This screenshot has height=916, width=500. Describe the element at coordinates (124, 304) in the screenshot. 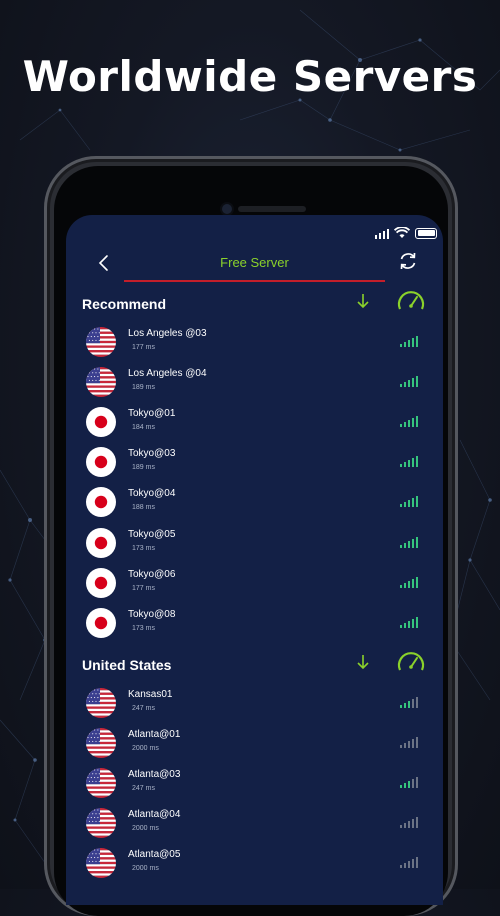

I see `section-label: Recommend` at that location.